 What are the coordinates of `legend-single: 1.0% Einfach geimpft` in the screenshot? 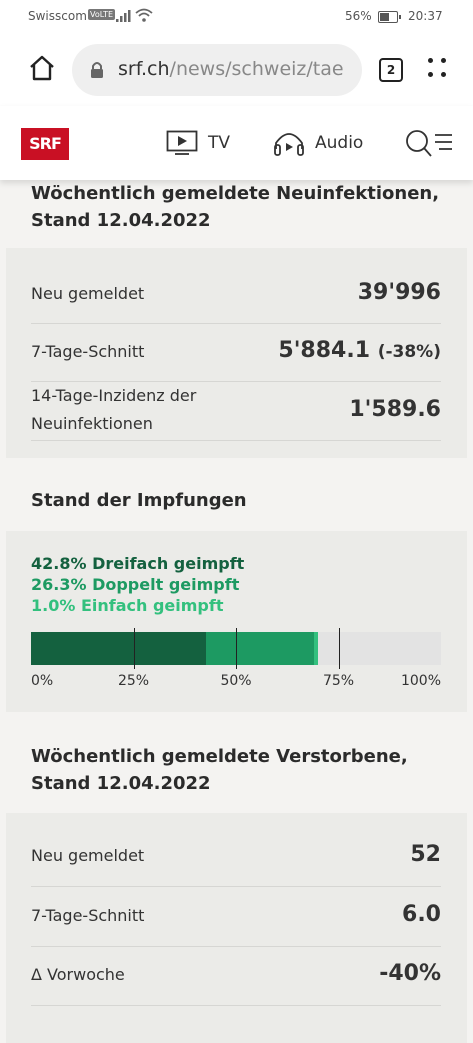 It's located at (127, 605).